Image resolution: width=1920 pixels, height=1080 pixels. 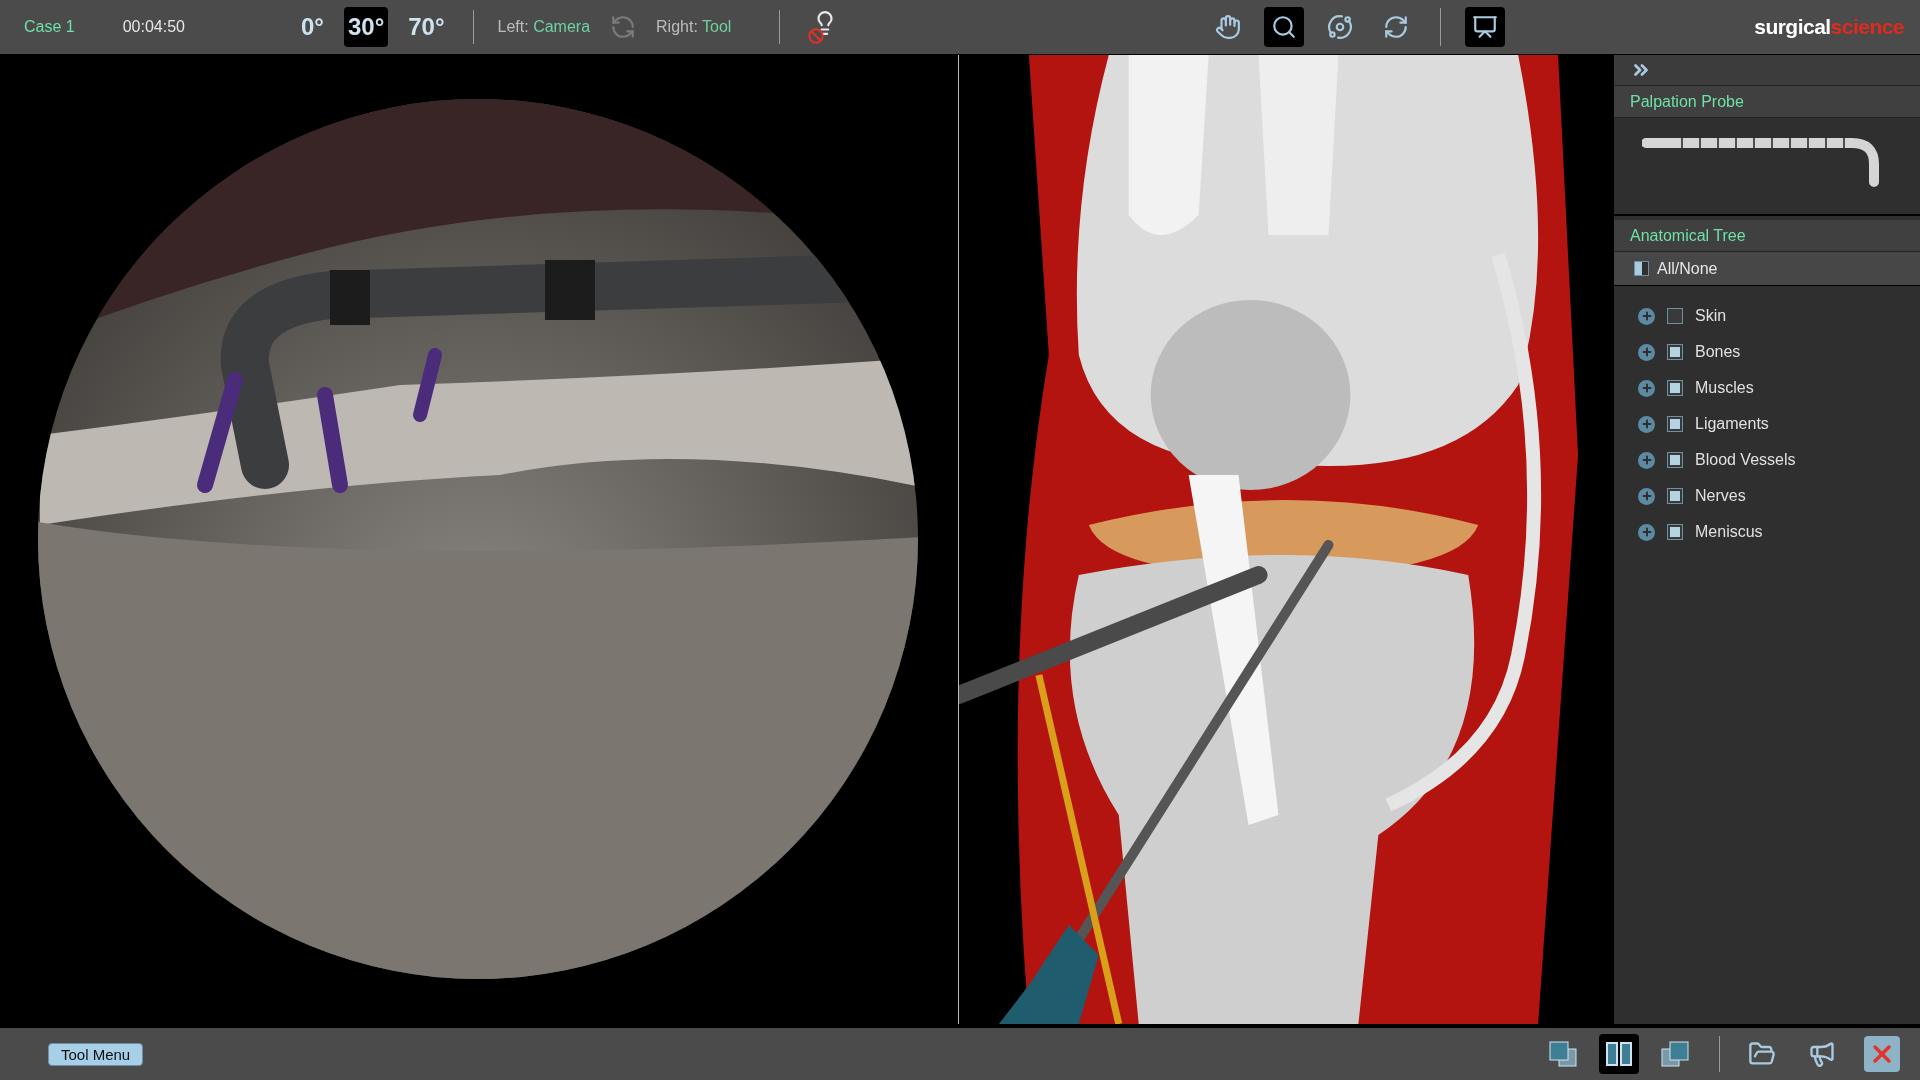 What do you see at coordinates (49, 27) in the screenshot?
I see `case-title: Case 1` at bounding box center [49, 27].